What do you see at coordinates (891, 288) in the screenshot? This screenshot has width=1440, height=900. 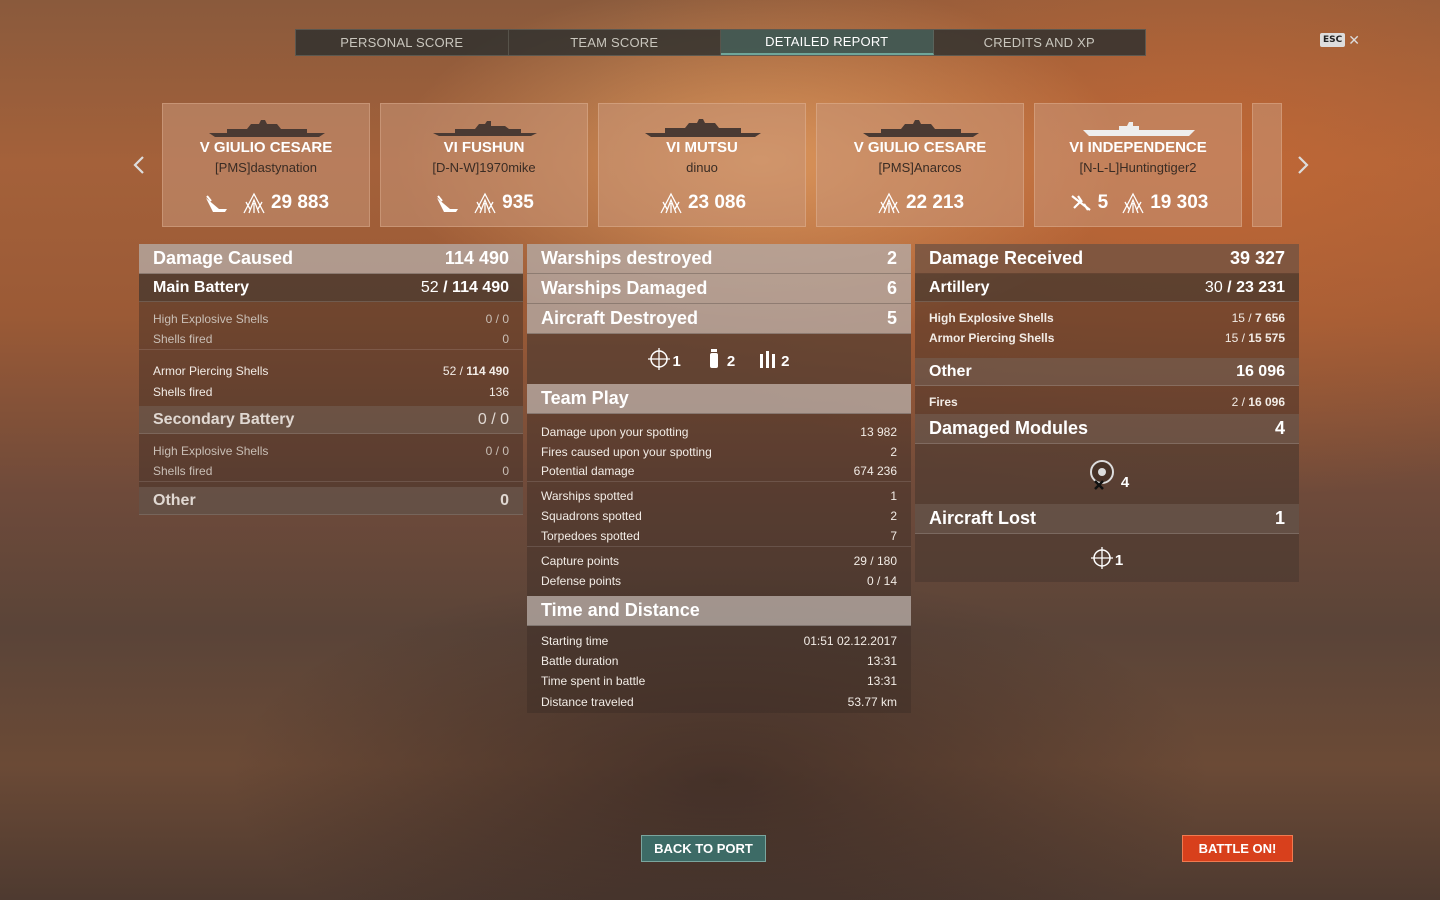 I see `warships-damaged-value: 6` at bounding box center [891, 288].